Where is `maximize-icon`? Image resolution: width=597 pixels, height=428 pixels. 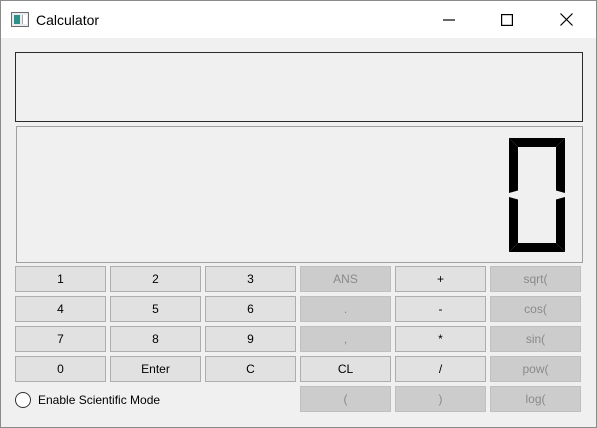
maximize-icon is located at coordinates (507, 19).